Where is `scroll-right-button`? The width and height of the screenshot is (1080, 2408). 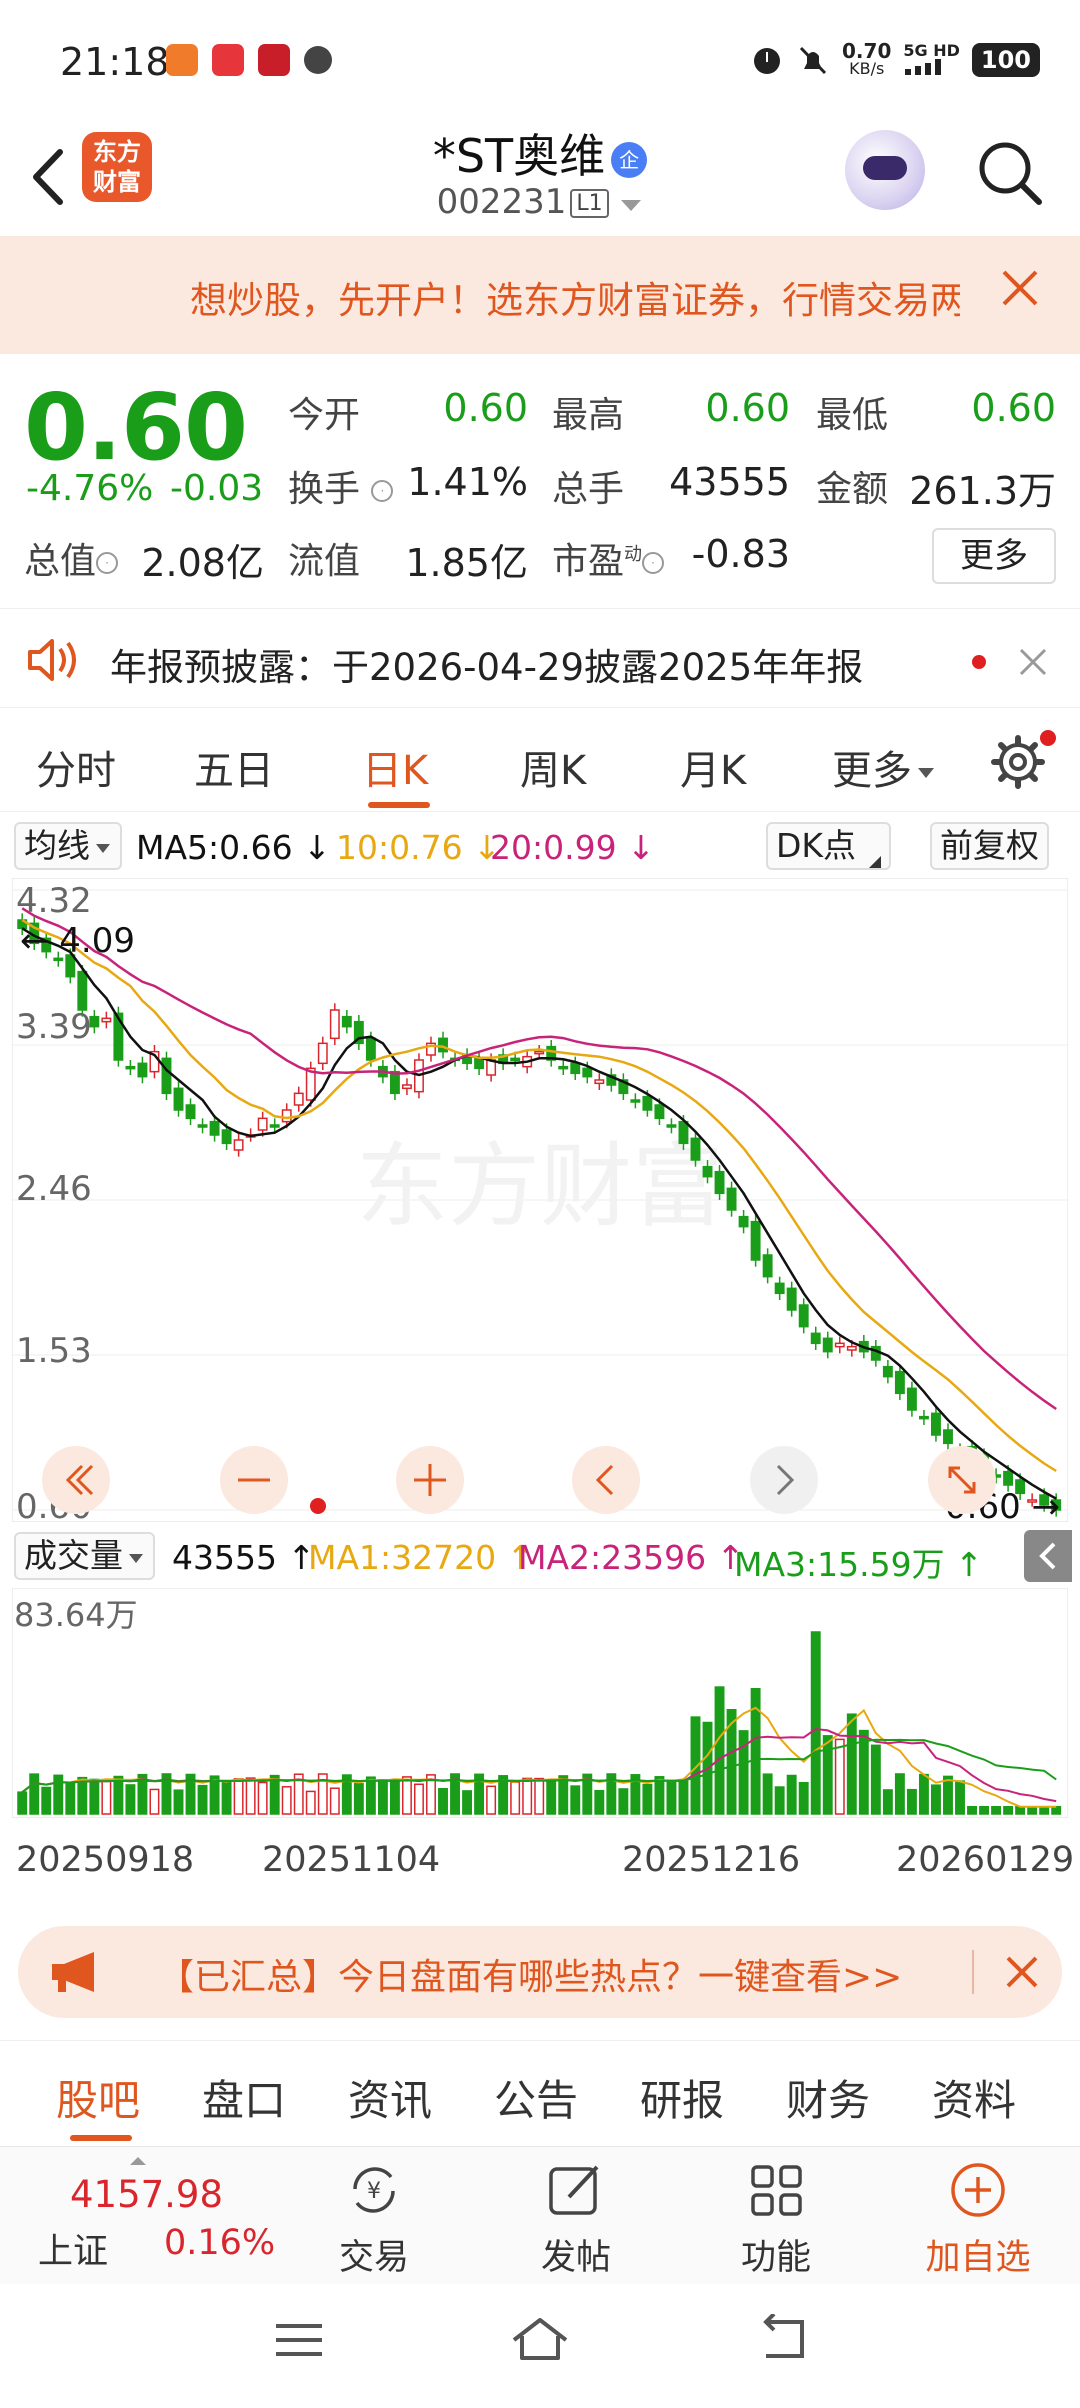
scroll-right-button is located at coordinates (784, 1480).